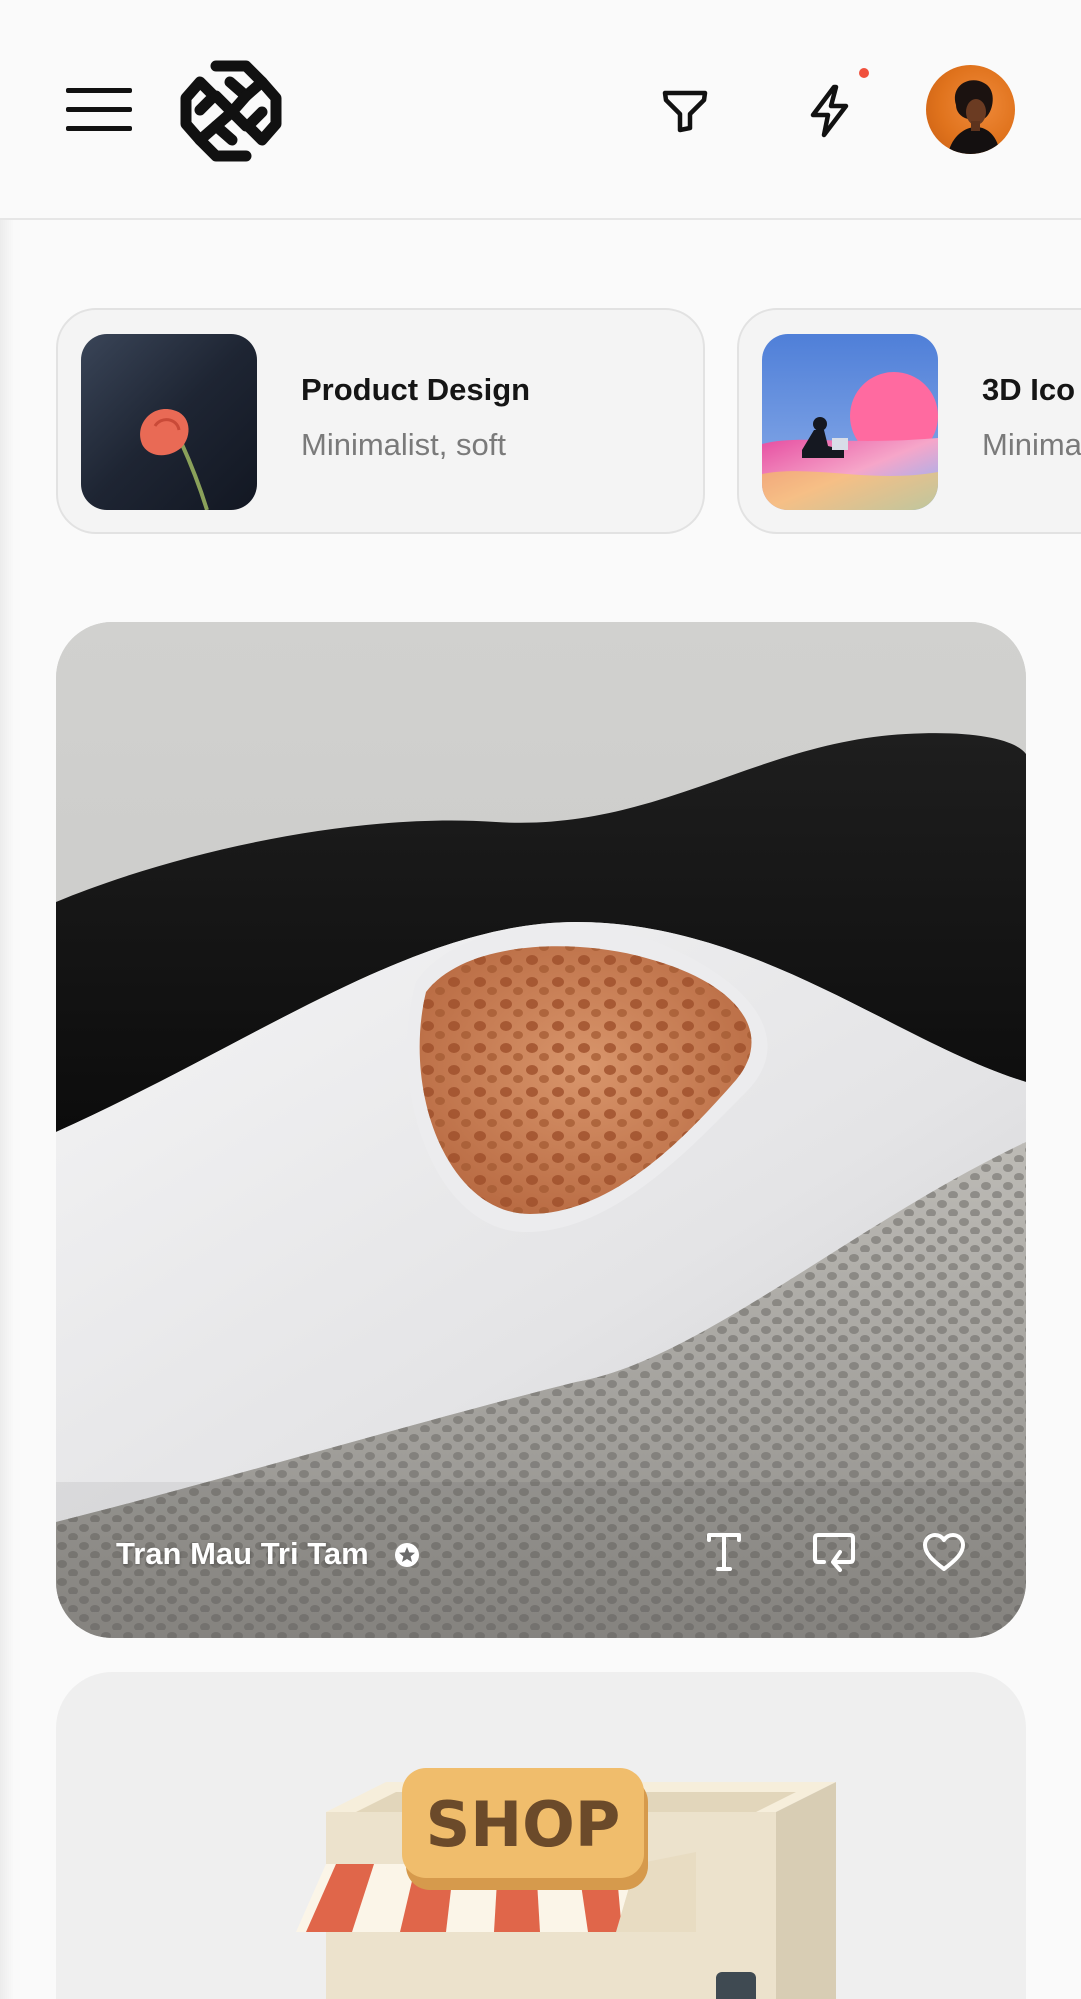 The width and height of the screenshot is (1081, 1999). I want to click on prompt-text-icon, so click(724, 1552).